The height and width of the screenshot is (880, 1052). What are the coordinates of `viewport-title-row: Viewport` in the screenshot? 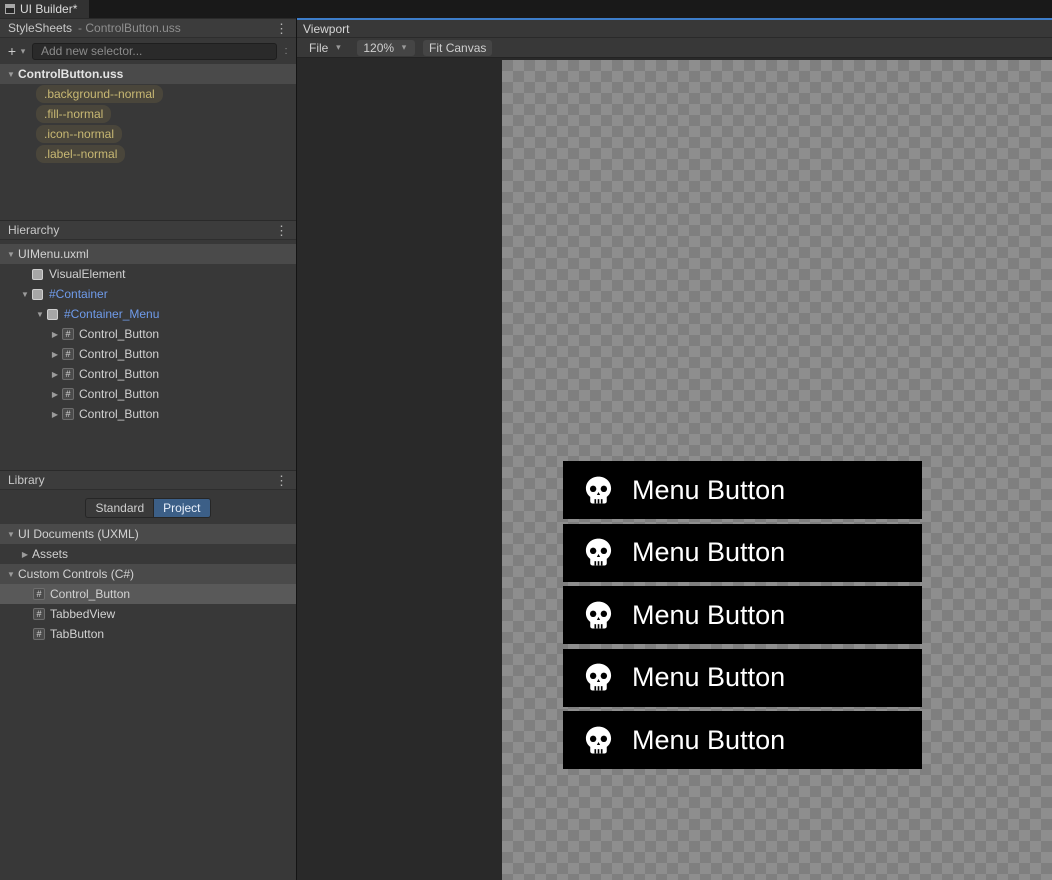 It's located at (674, 29).